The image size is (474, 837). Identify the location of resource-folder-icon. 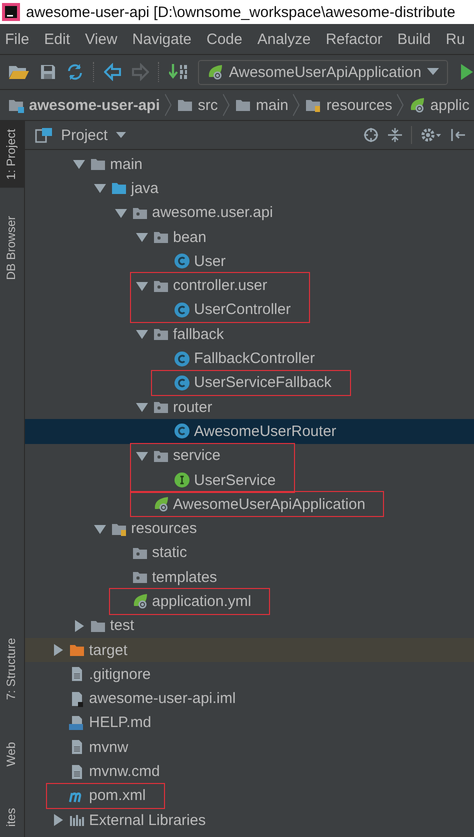
(313, 105).